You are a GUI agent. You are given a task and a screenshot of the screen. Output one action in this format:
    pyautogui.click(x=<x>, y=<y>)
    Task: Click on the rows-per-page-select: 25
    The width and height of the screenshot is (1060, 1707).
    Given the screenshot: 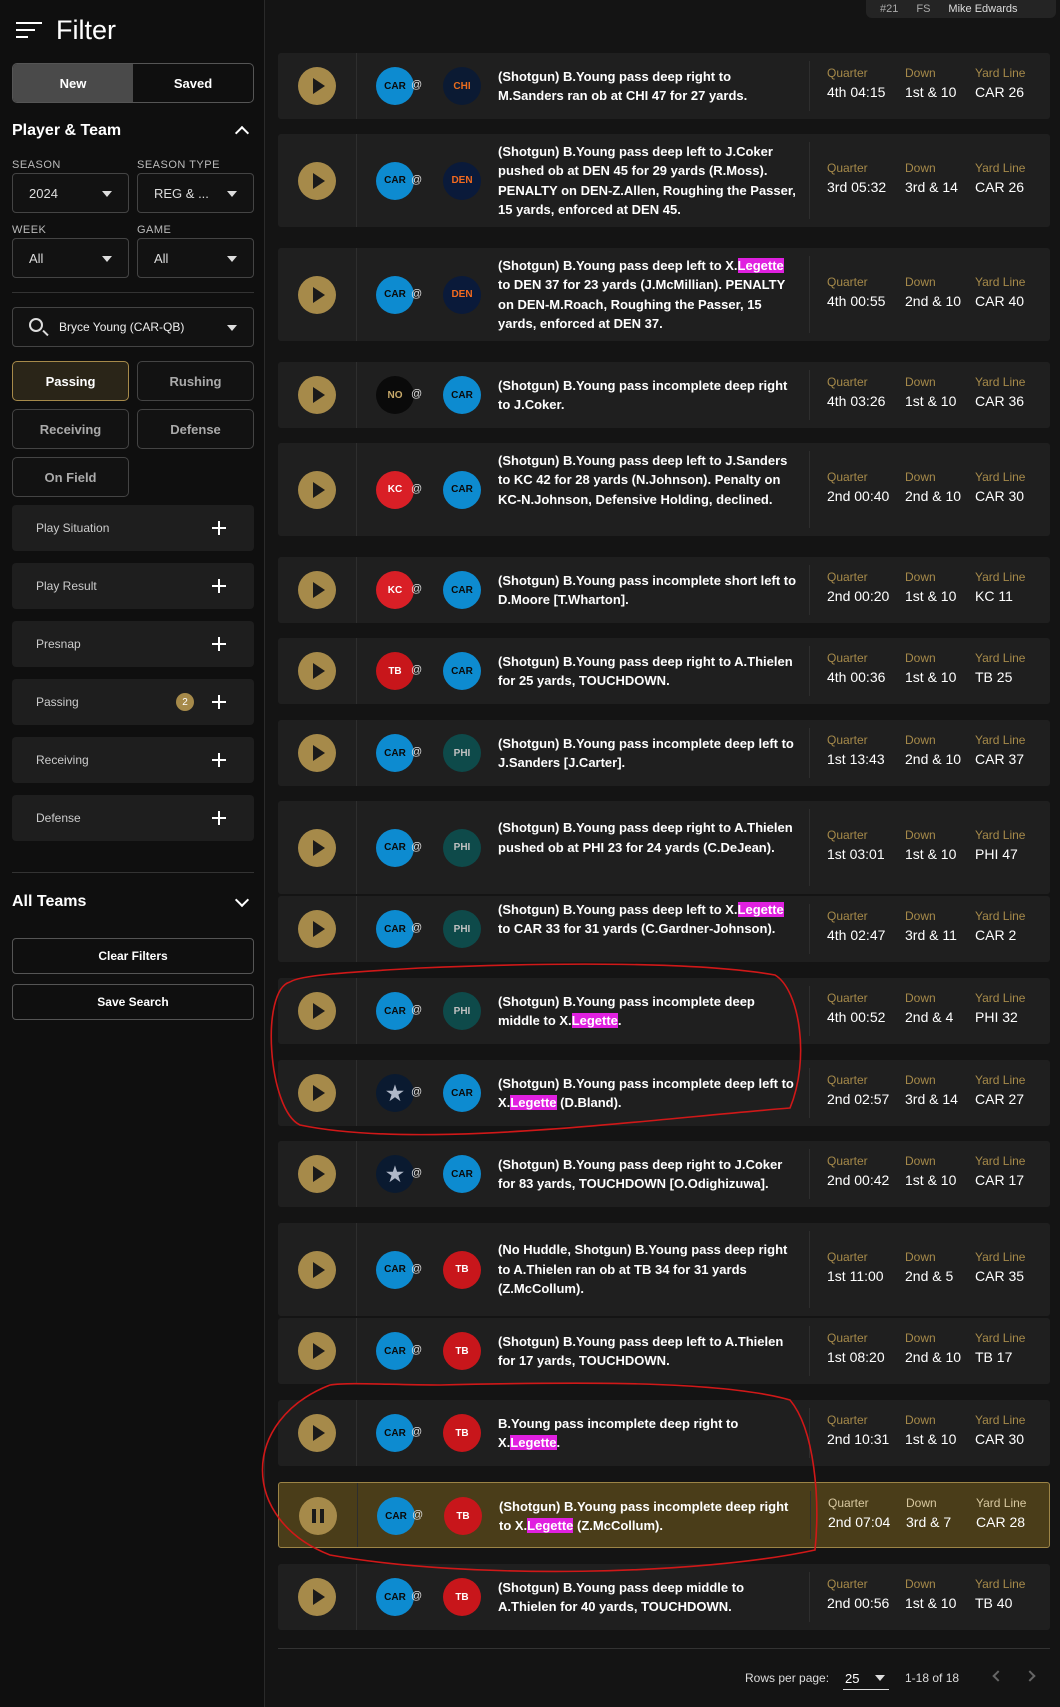 What is the action you would take?
    pyautogui.click(x=866, y=1679)
    